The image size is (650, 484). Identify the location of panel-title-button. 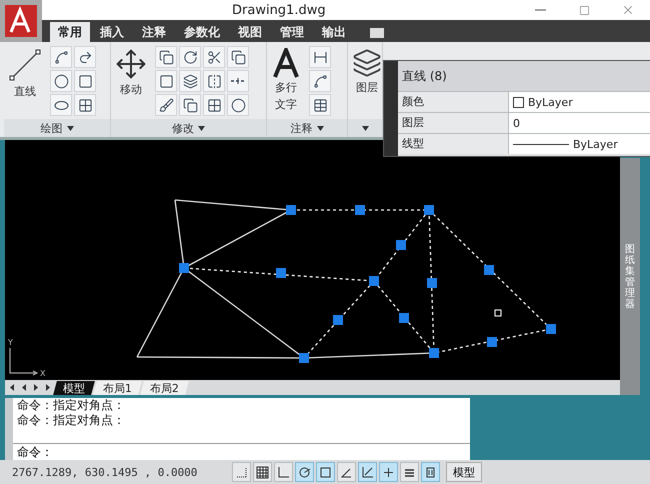
(365, 128).